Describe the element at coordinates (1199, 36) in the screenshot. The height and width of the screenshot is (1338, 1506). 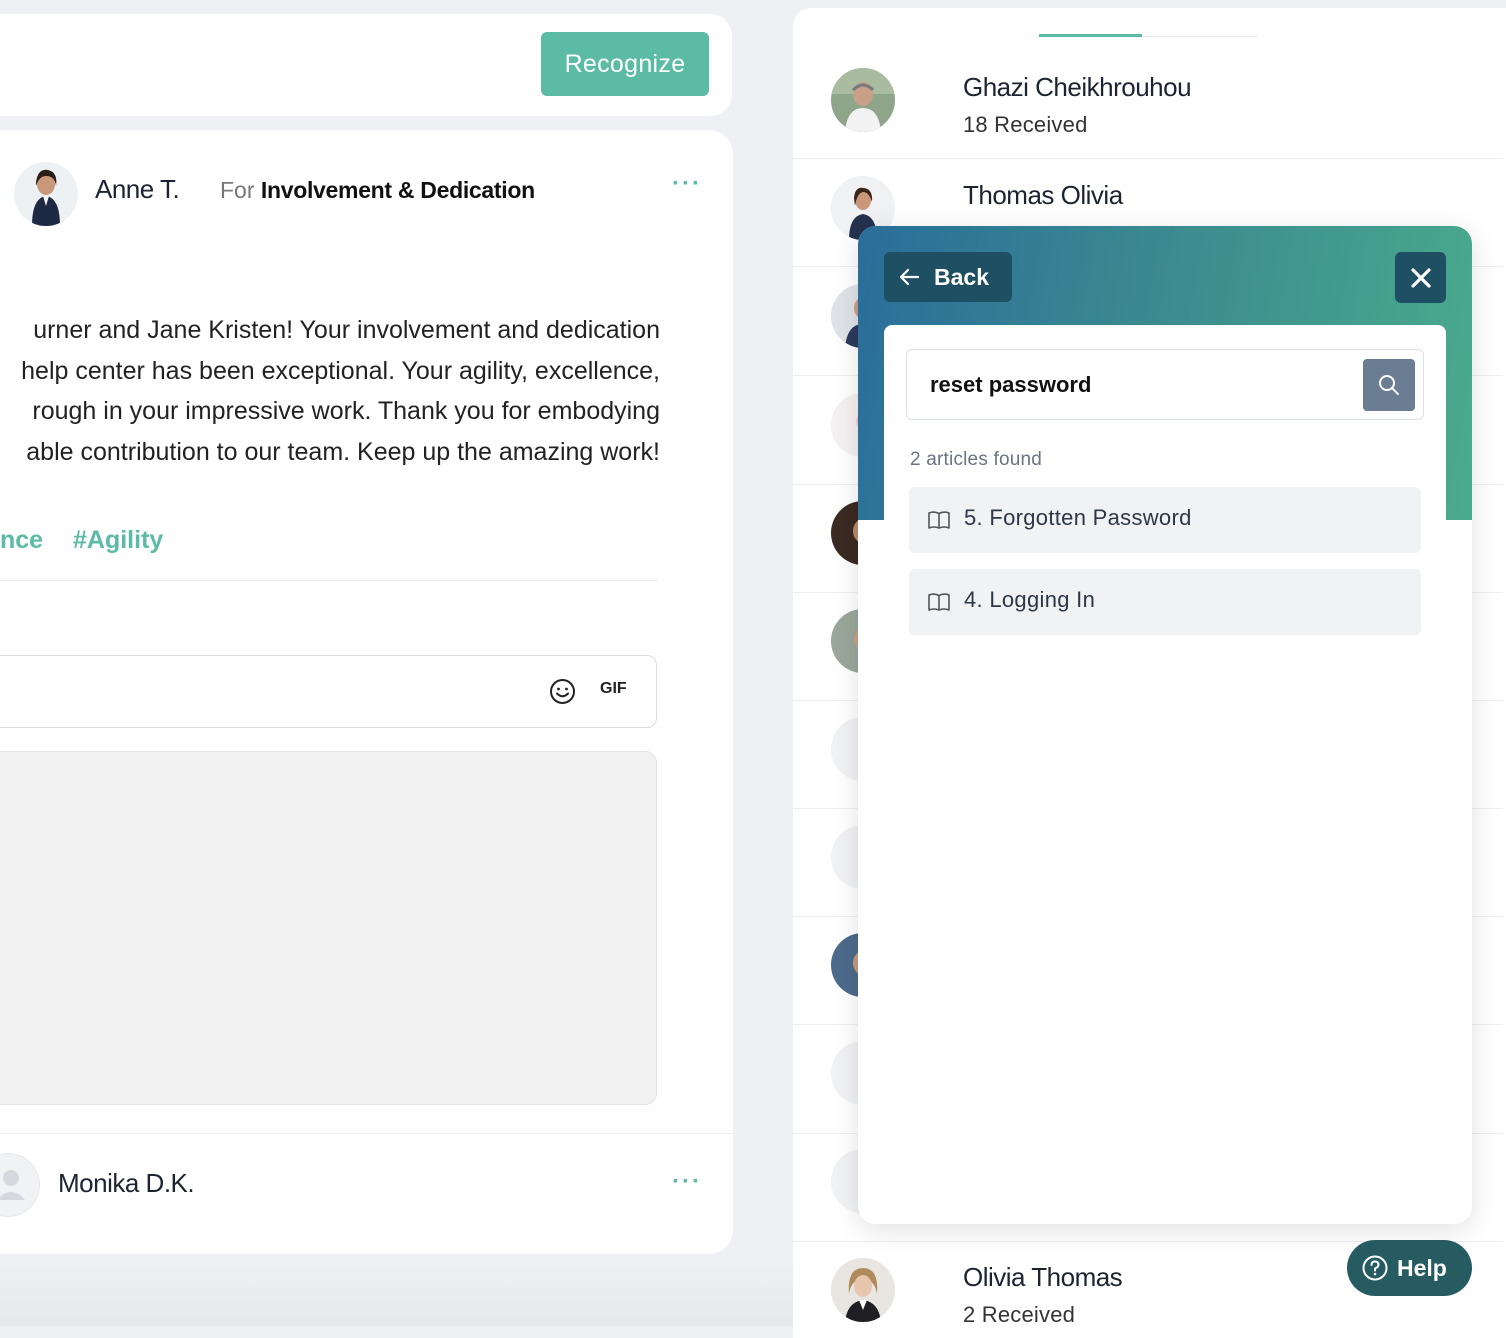
I see `tab-divider` at that location.